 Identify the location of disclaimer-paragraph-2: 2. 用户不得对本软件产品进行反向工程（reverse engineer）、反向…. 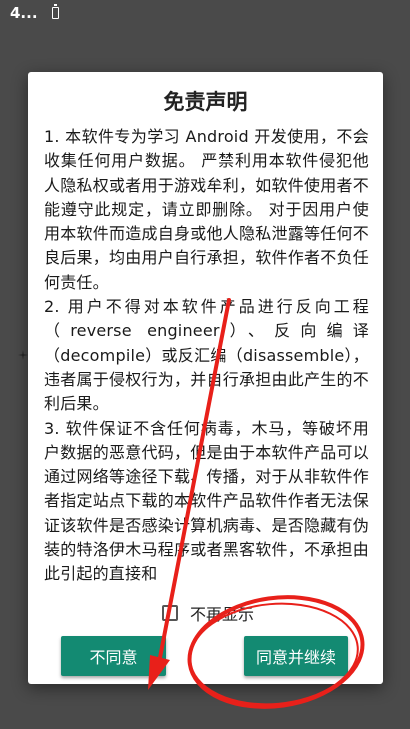
(206, 355).